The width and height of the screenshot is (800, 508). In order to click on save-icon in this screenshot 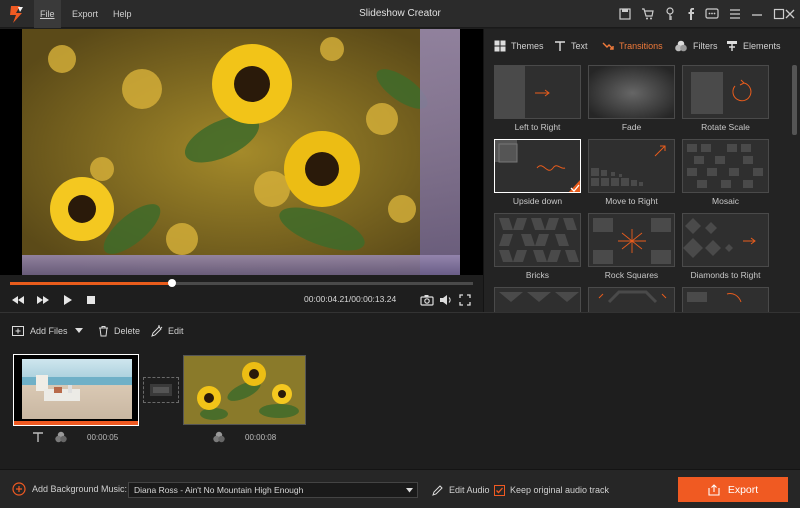, I will do `click(625, 14)`.